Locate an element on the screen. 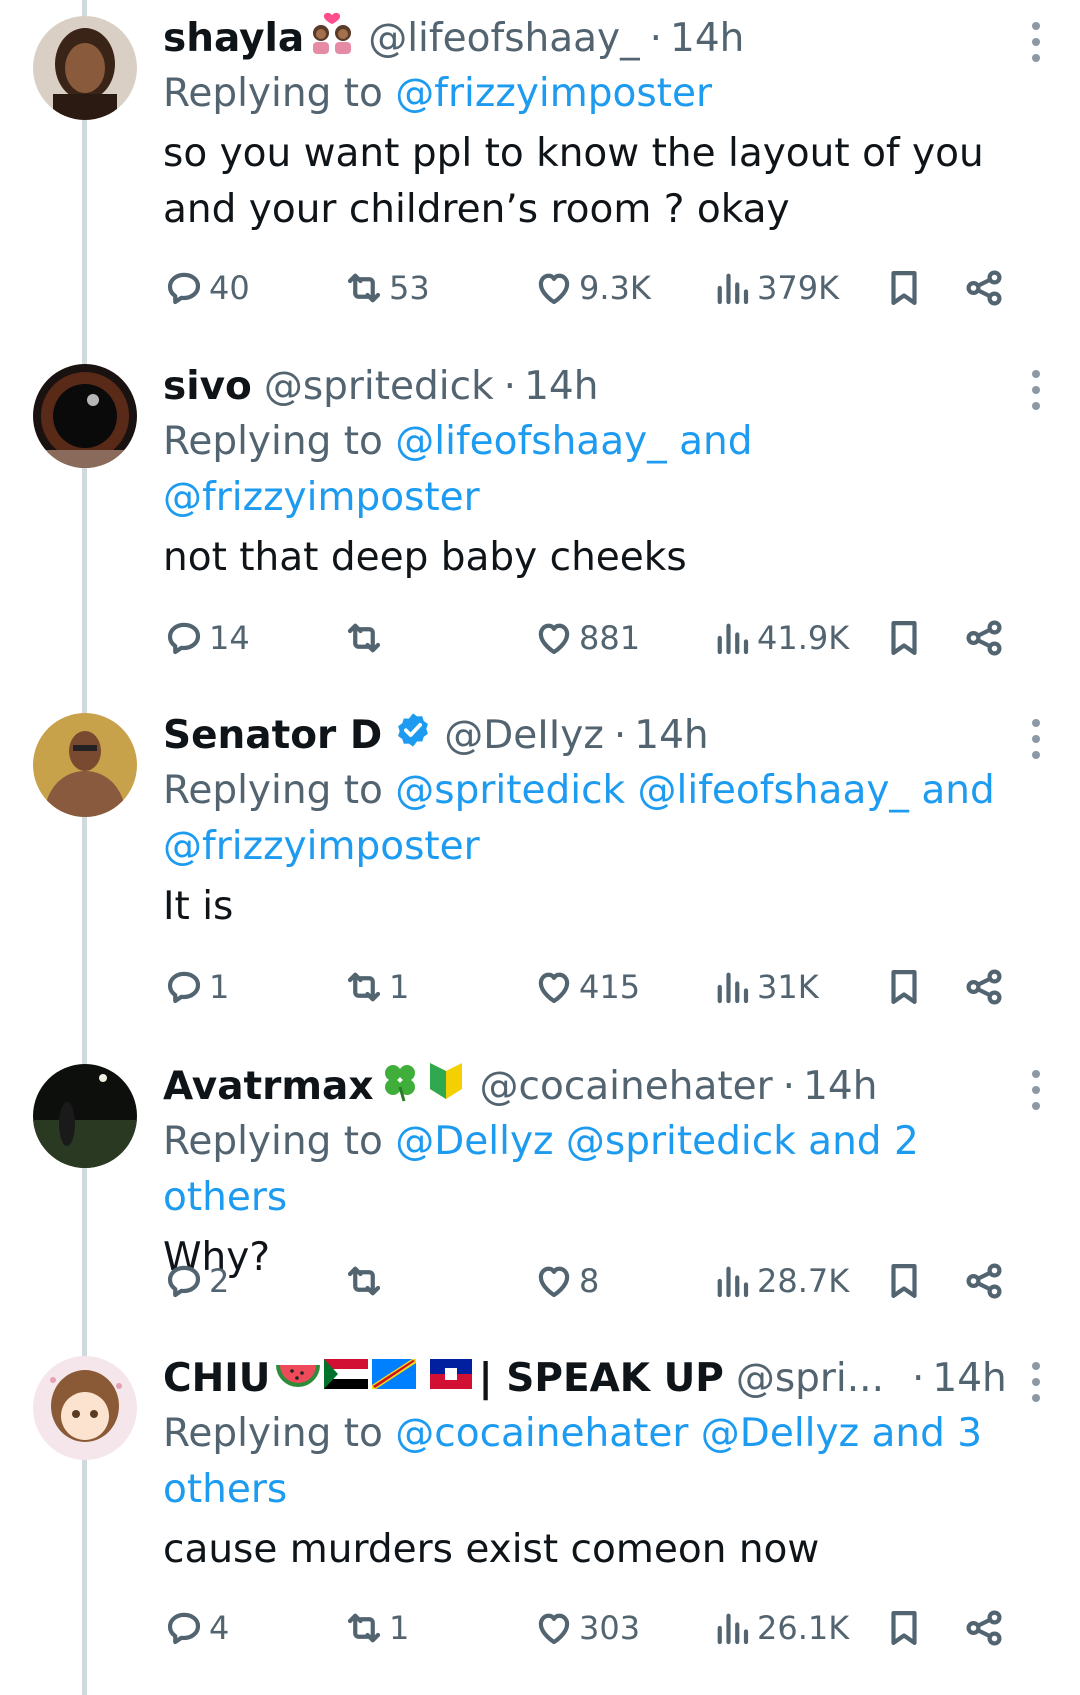 The height and width of the screenshot is (1695, 1080). like-button: 881 is located at coordinates (586, 638).